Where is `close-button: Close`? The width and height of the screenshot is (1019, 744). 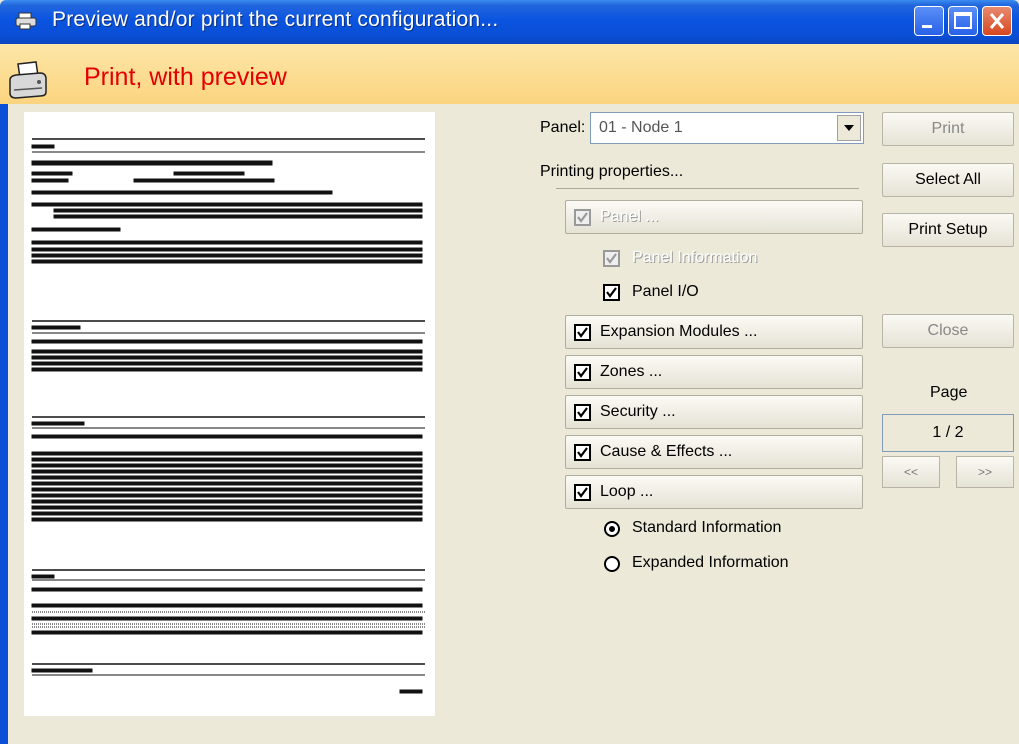
close-button: Close is located at coordinates (948, 331).